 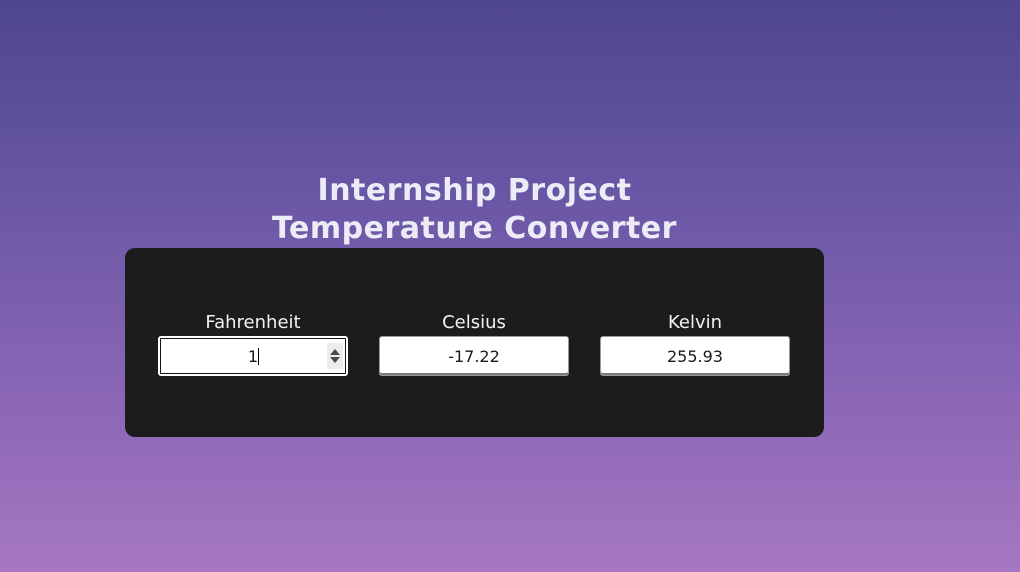 I want to click on title-line-2: Temperature Converter, so click(x=474, y=228).